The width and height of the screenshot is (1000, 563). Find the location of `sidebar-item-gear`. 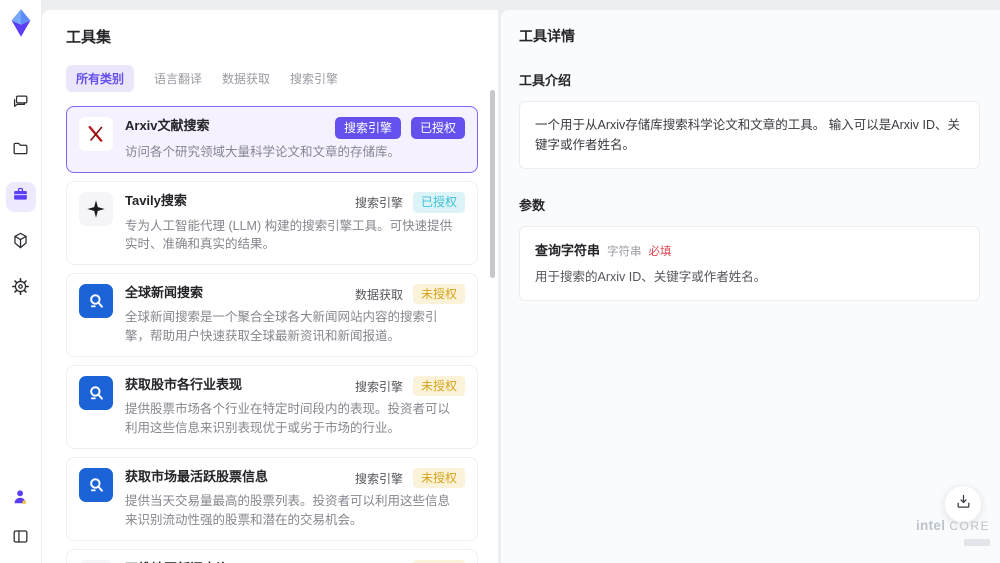

sidebar-item-gear is located at coordinates (21, 289).